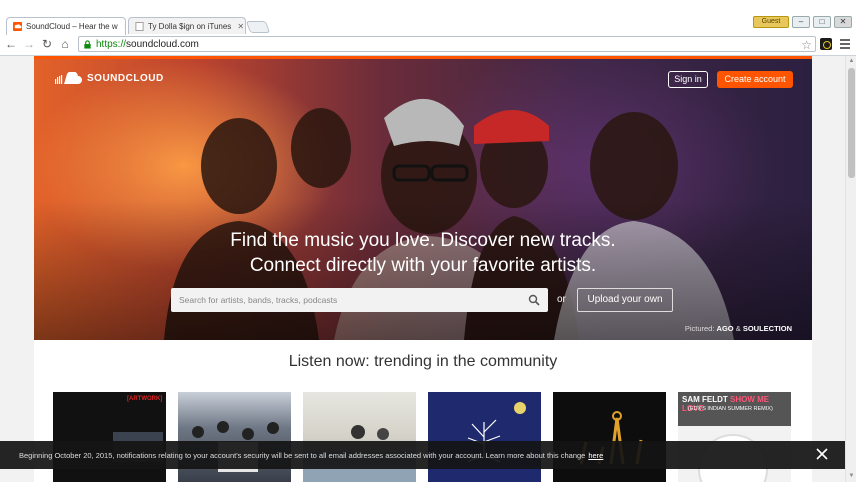 This screenshot has width=856, height=482. Describe the element at coordinates (826, 44) in the screenshot. I see `extension-icon` at that location.